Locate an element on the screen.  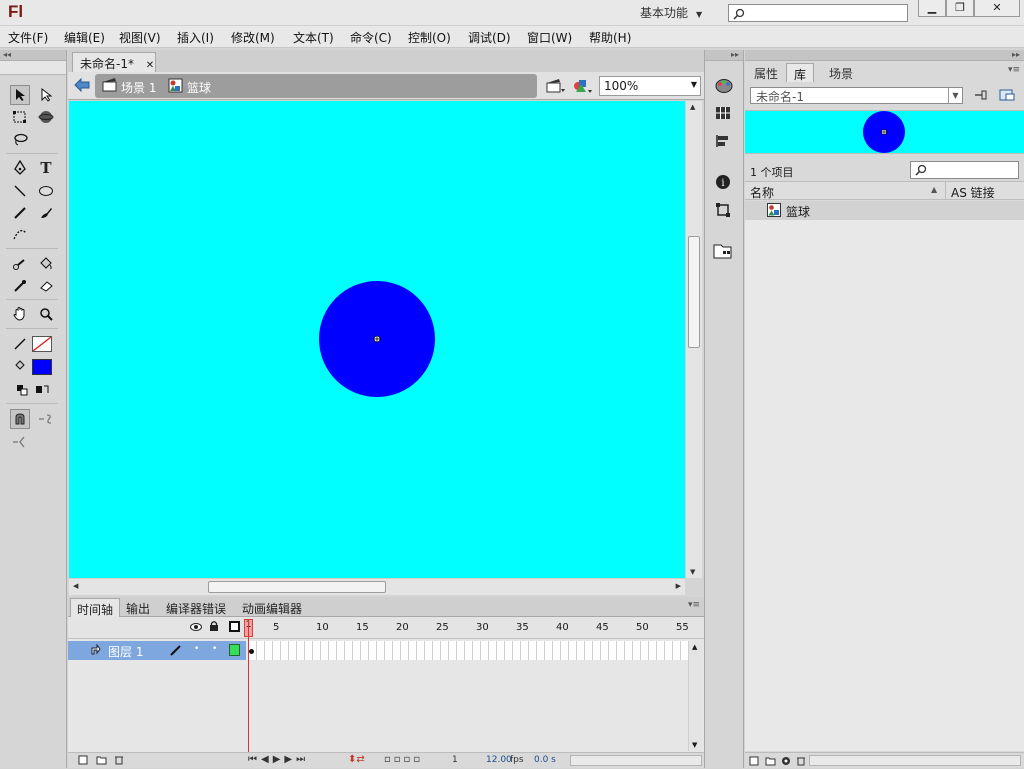
free-transform-tool-icon is located at coordinates (20, 117).